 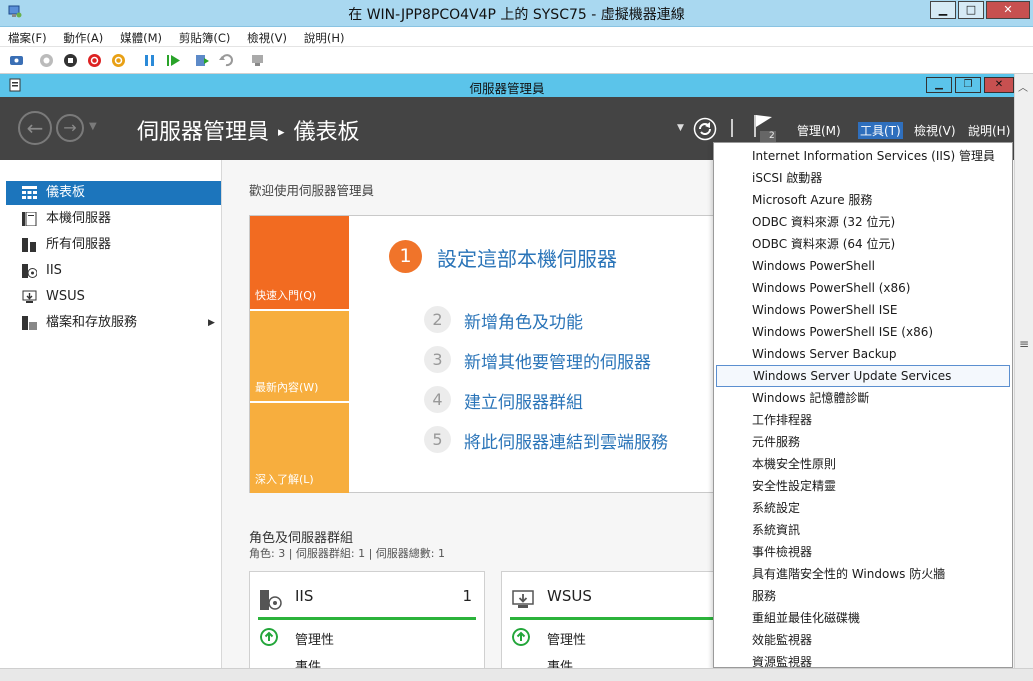 What do you see at coordinates (507, 85) in the screenshot?
I see `server-manager-titlebar: 伺服器管理員 ▁ ❐ ✕` at bounding box center [507, 85].